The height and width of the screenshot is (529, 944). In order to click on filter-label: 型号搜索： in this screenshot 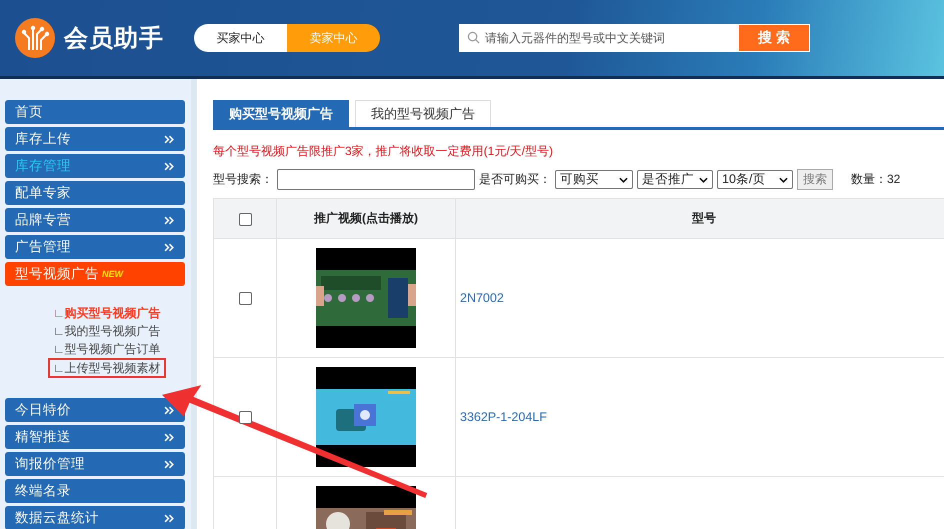, I will do `click(243, 179)`.